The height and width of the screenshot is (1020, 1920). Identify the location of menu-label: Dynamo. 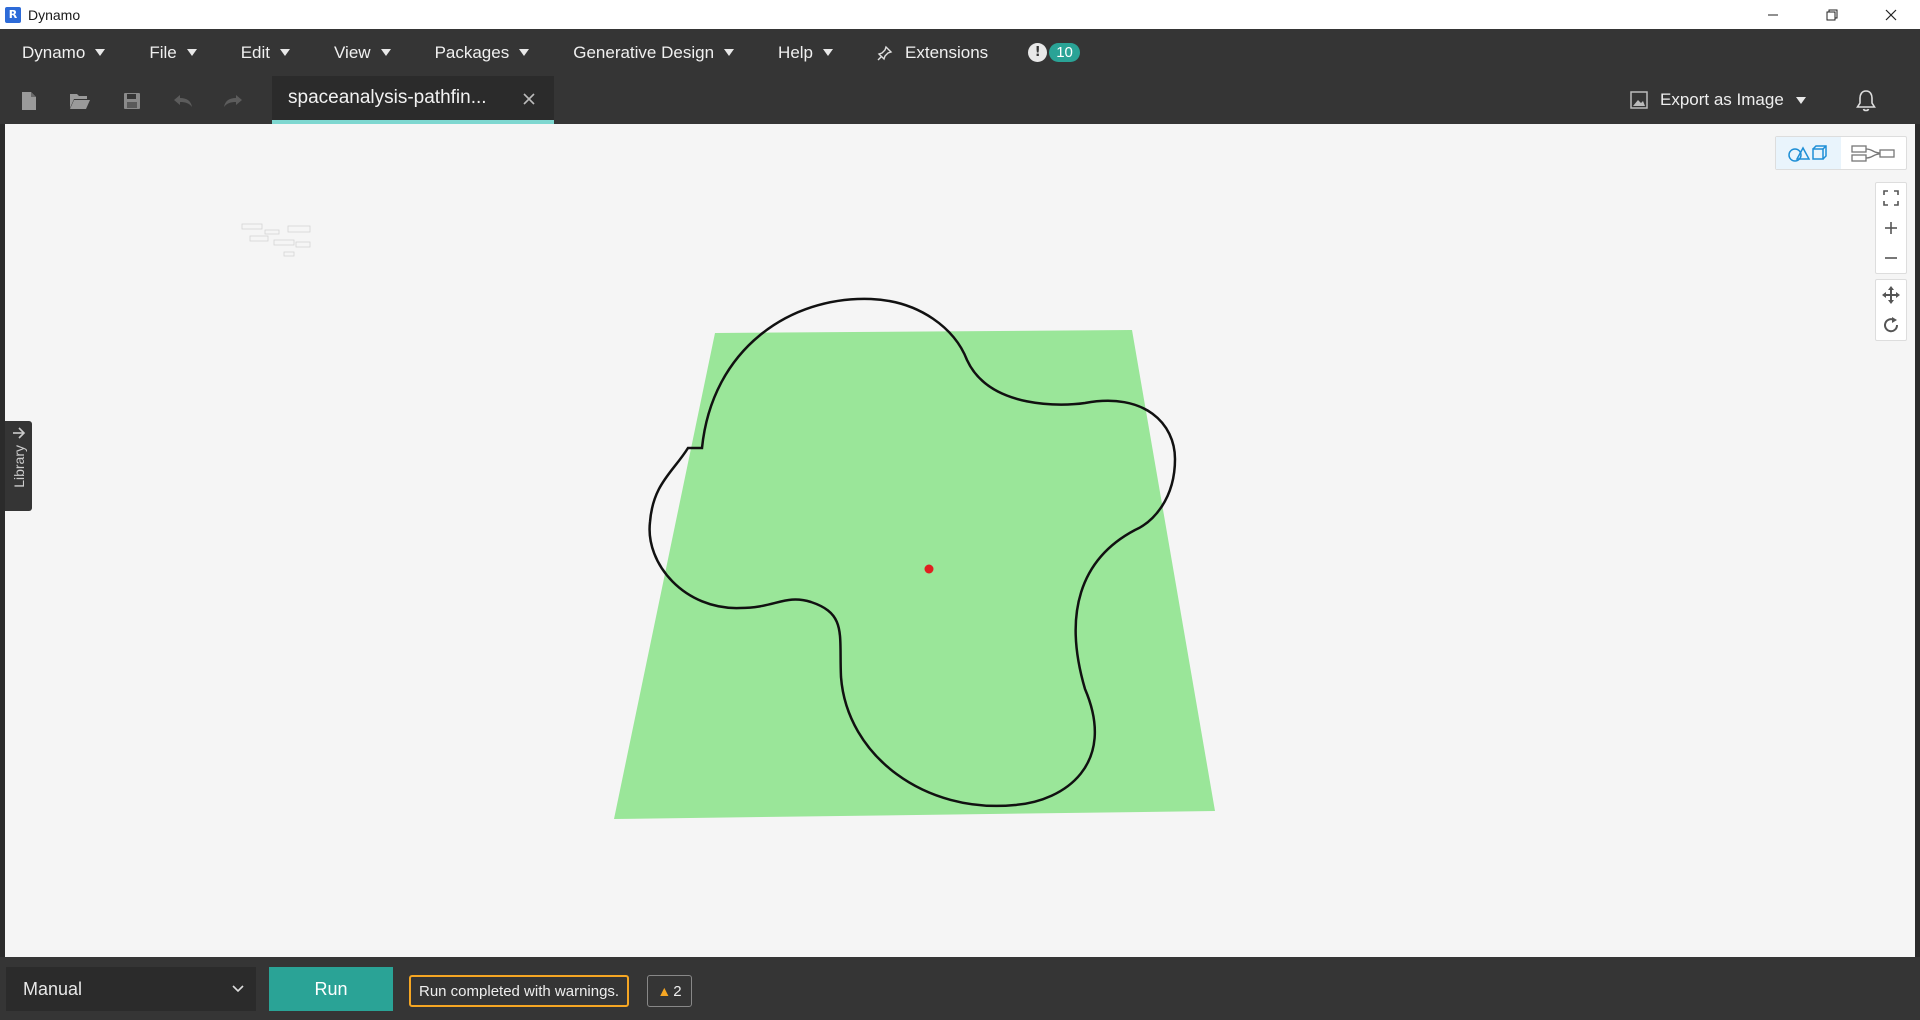
(54, 52).